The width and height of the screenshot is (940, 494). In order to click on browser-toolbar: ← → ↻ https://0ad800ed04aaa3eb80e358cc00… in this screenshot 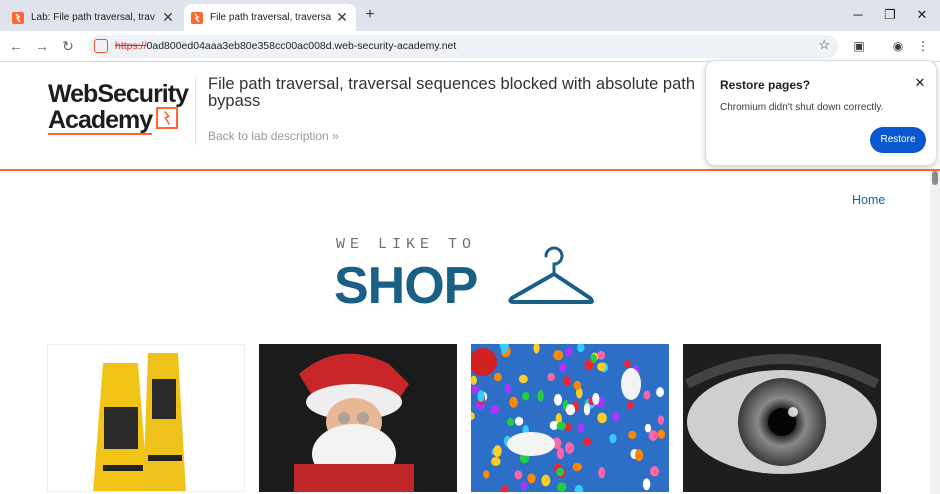, I will do `click(470, 46)`.